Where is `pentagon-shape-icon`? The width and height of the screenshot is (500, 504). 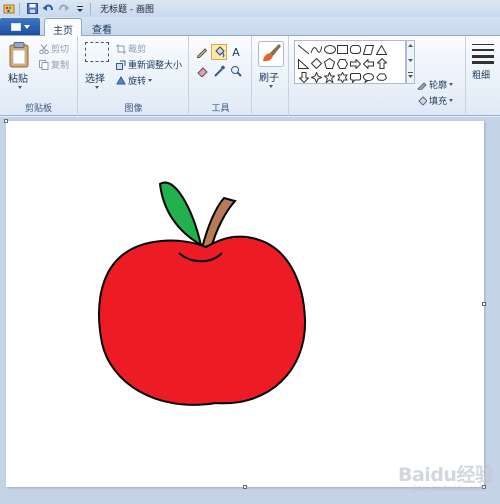
pentagon-shape-icon is located at coordinates (329, 63).